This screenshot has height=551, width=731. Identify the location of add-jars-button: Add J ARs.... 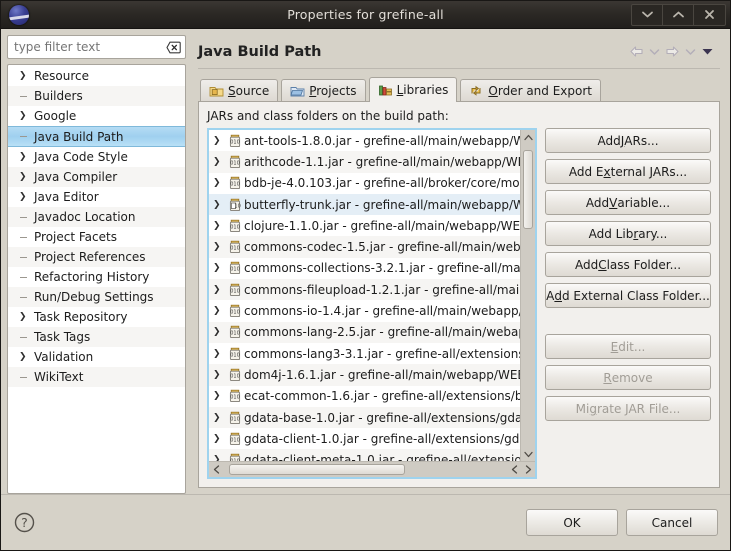
(628, 140).